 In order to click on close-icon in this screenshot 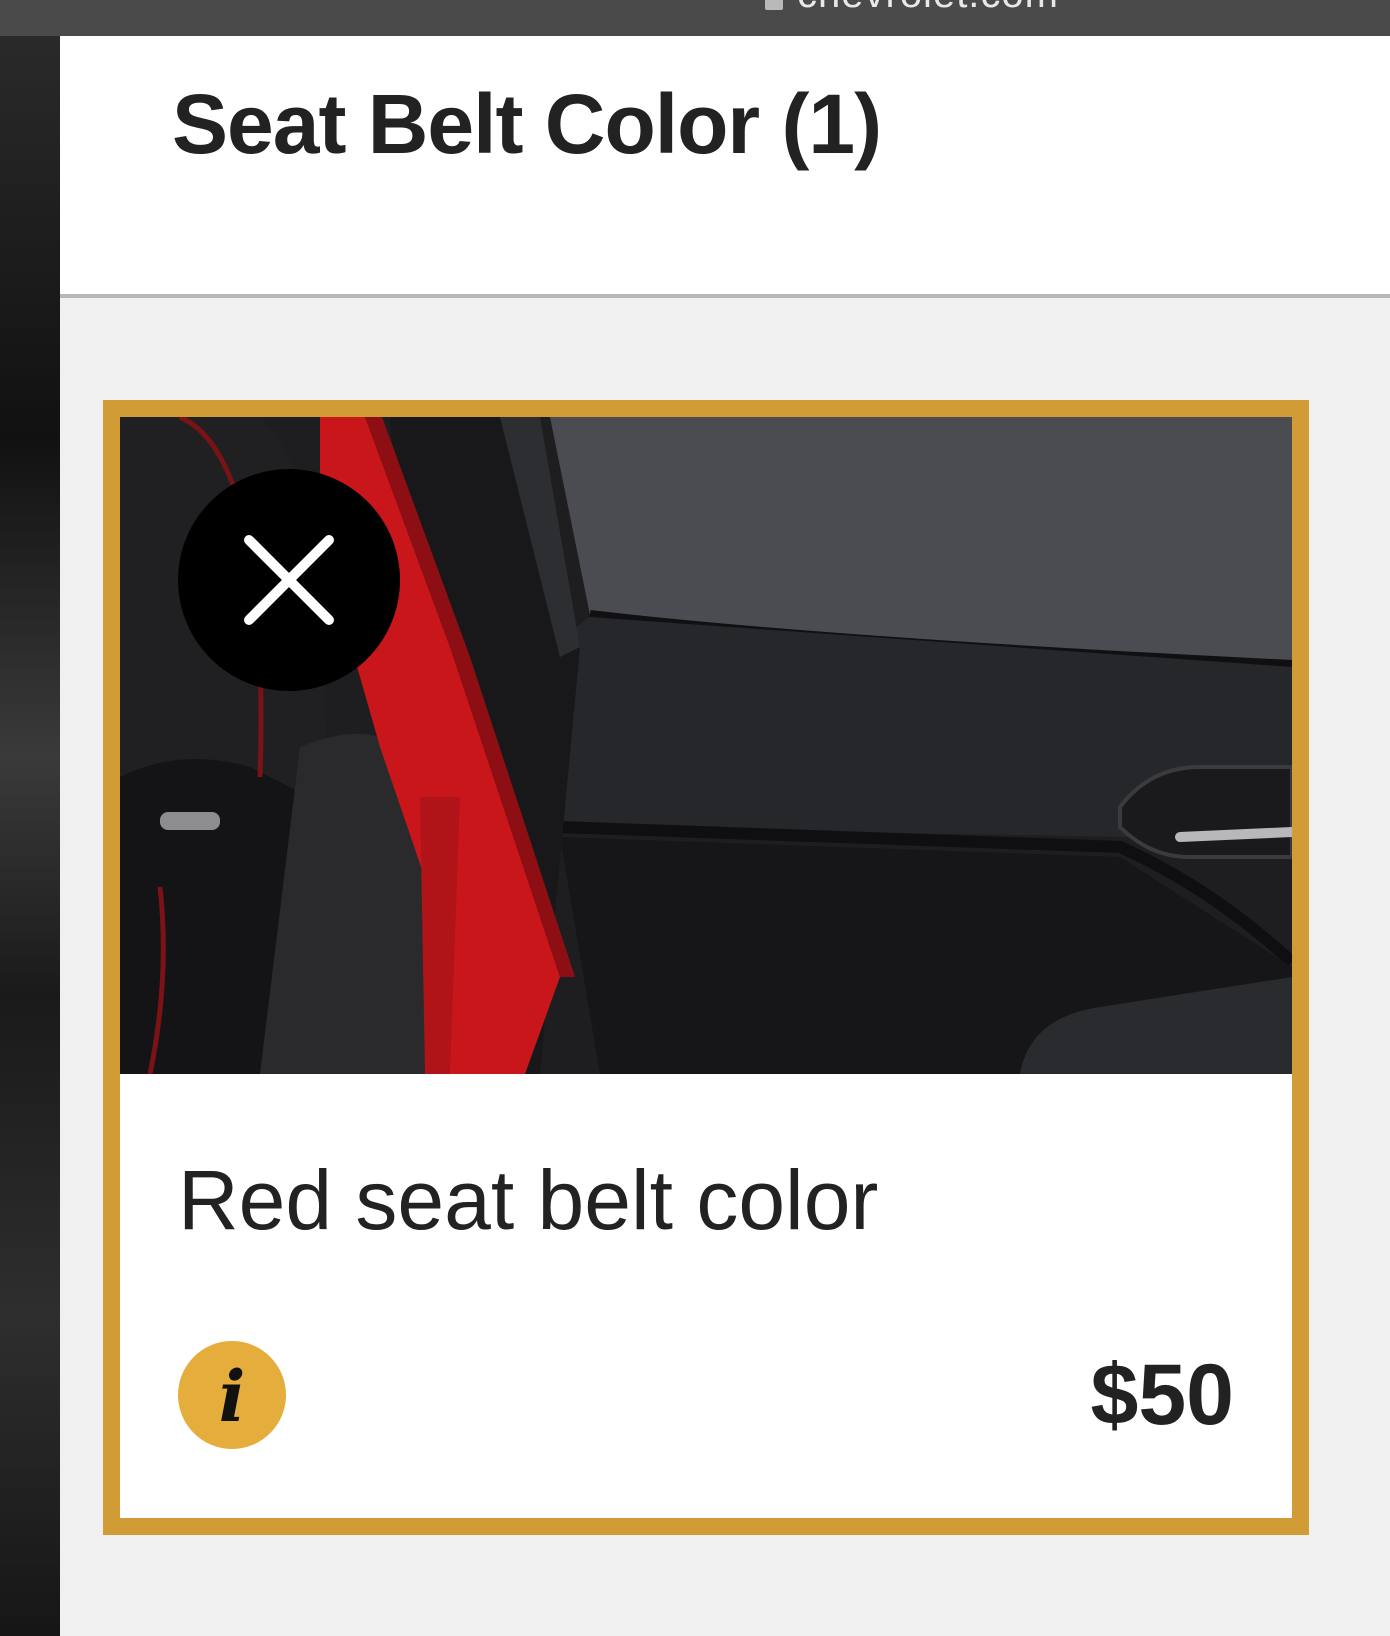, I will do `click(289, 580)`.